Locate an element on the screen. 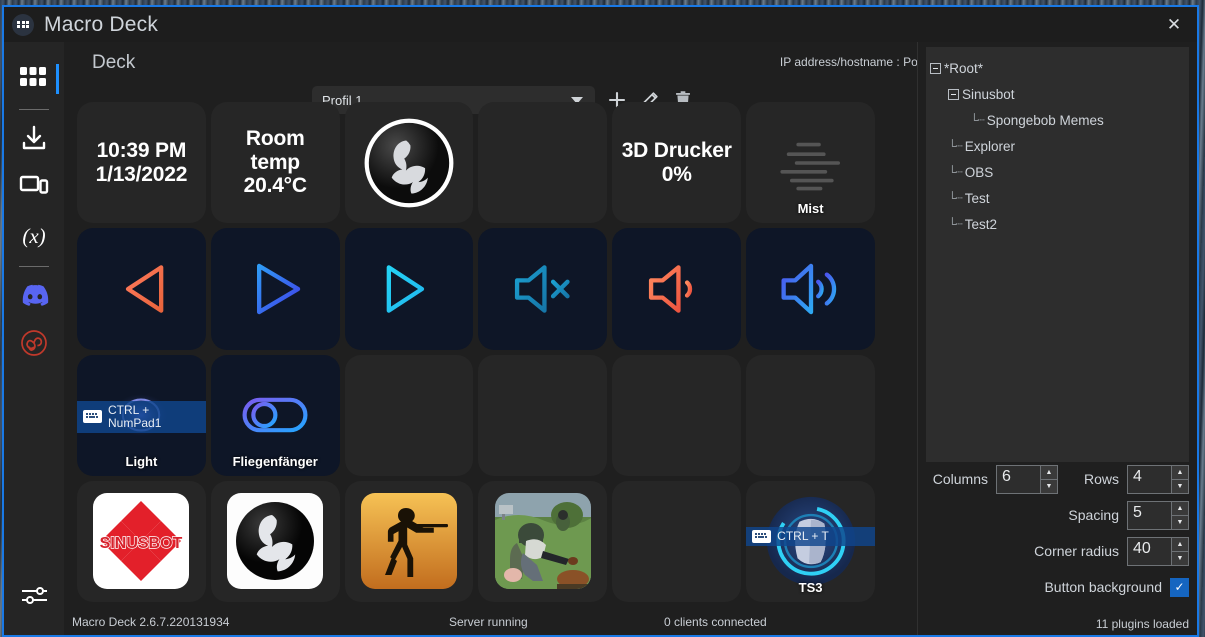  spacing-value: 5 is located at coordinates (1137, 512).